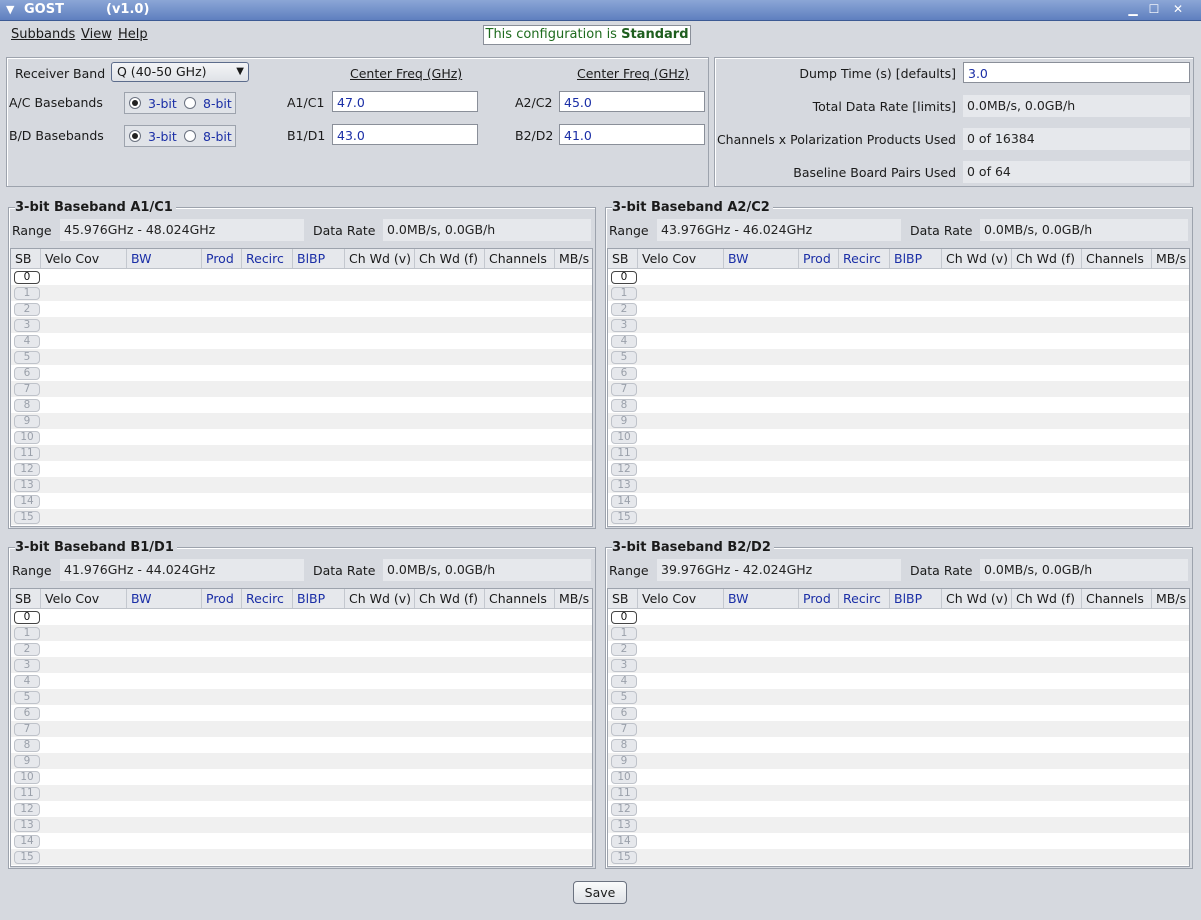  Describe the element at coordinates (180, 72) in the screenshot. I see `receiver-band-select: Q (40-50 GHz) ▼` at that location.